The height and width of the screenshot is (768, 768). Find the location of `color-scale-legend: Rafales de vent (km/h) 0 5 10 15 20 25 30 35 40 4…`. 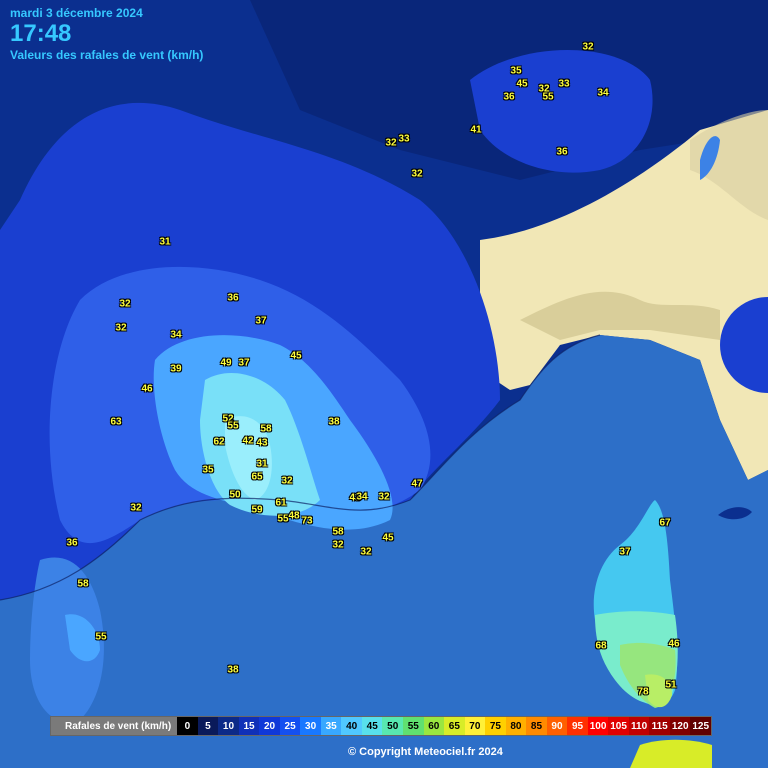

color-scale-legend: Rafales de vent (km/h) 0 5 10 15 20 25 30 35 40 4… is located at coordinates (381, 726).